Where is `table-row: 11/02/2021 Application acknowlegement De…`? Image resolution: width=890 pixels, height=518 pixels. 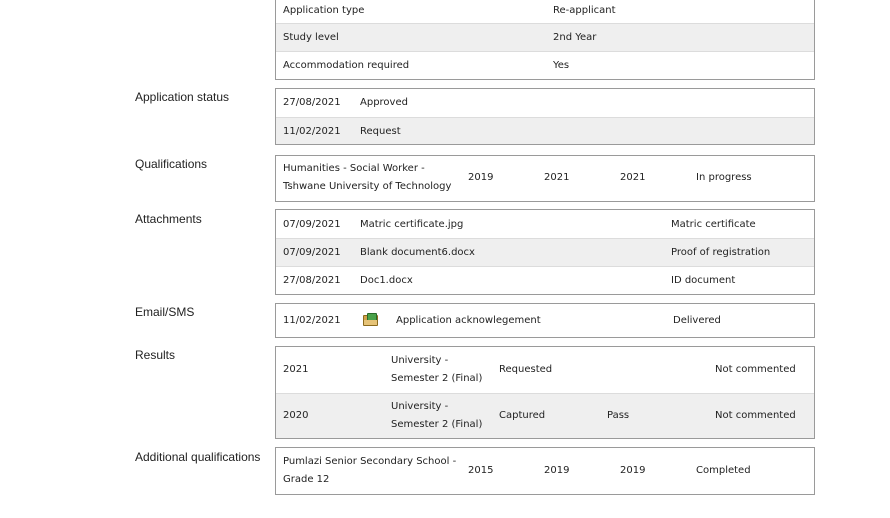
table-row: 11/02/2021 Application acknowlegement De… is located at coordinates (545, 320).